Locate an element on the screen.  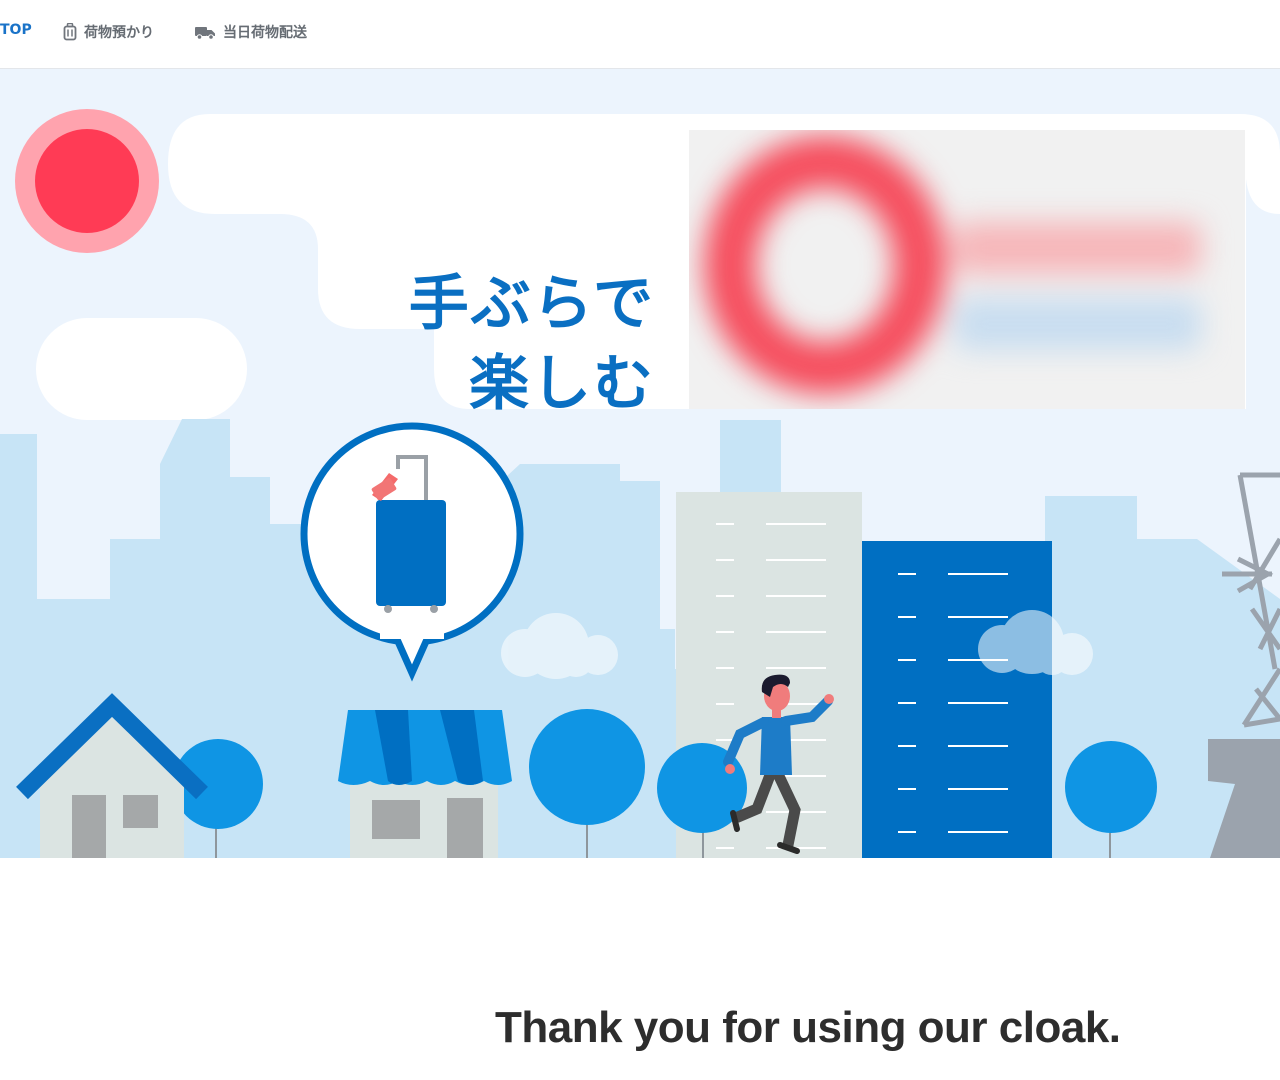
thank-you-message: Thank you for using our cloak. is located at coordinates (808, 1027).